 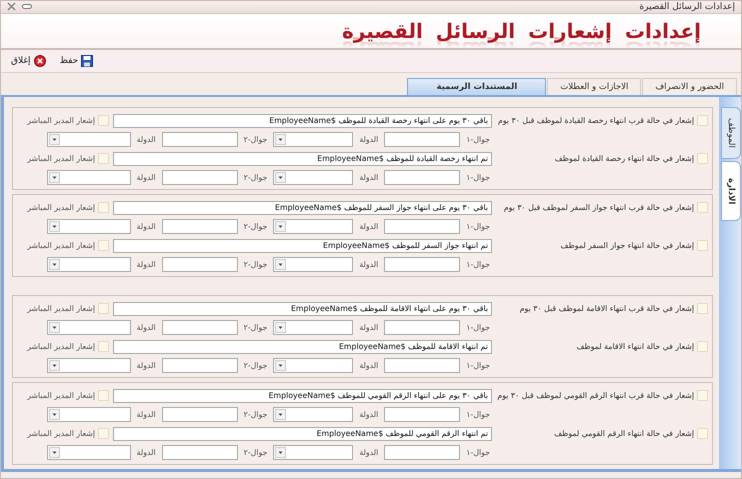 I want to click on window-title: إعدادات الرسائل القصيرة, so click(x=687, y=7).